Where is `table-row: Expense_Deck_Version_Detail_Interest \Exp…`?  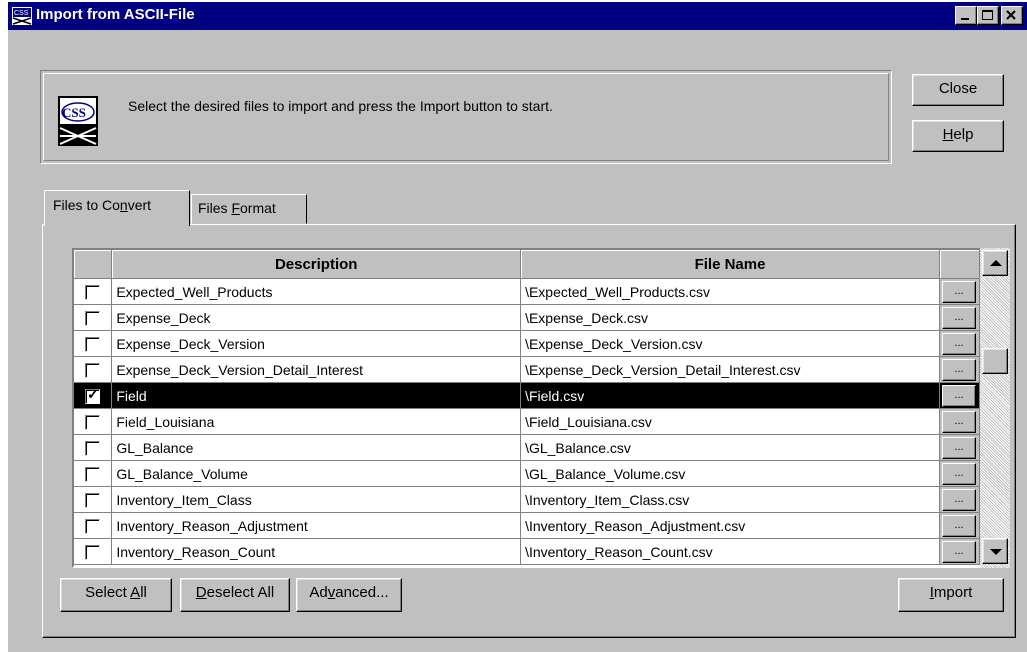
table-row: Expense_Deck_Version_Detail_Interest \Exp… is located at coordinates (527, 369).